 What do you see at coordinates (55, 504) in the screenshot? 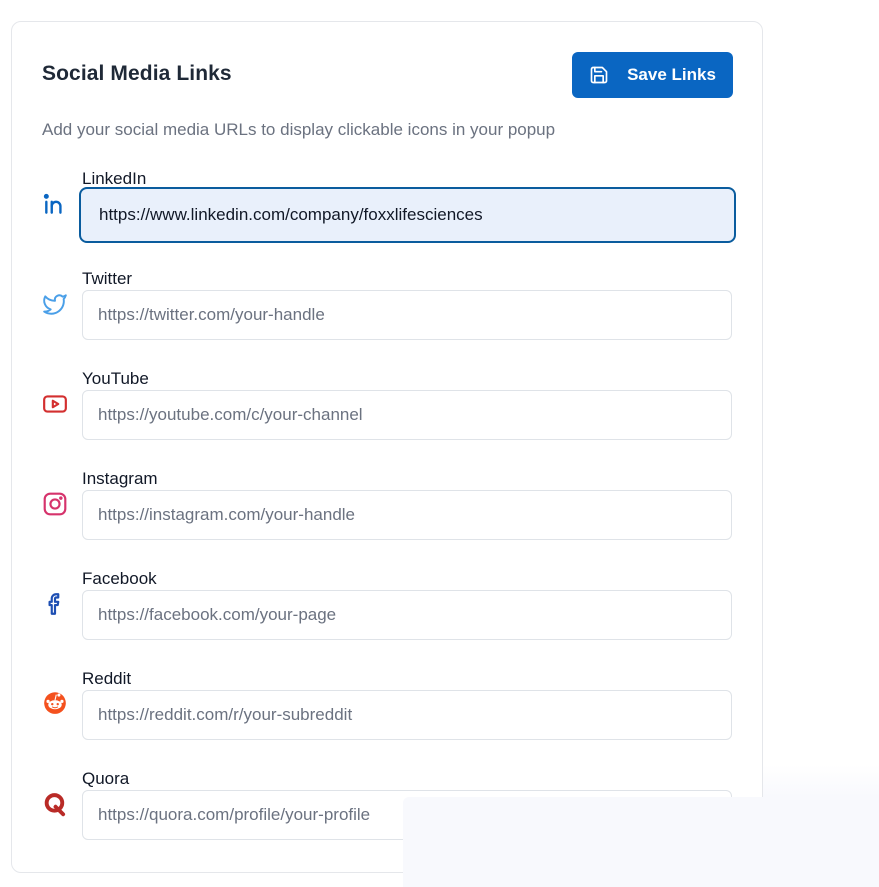
I see `instagram-icon` at bounding box center [55, 504].